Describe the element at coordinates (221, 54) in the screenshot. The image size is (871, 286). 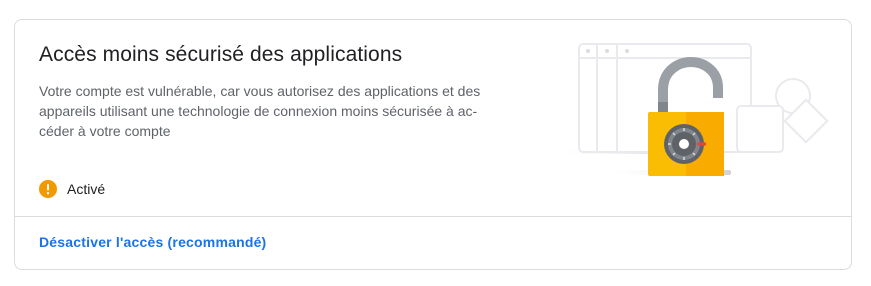
I see `card-title: Accès moins sécurisé des applications` at that location.